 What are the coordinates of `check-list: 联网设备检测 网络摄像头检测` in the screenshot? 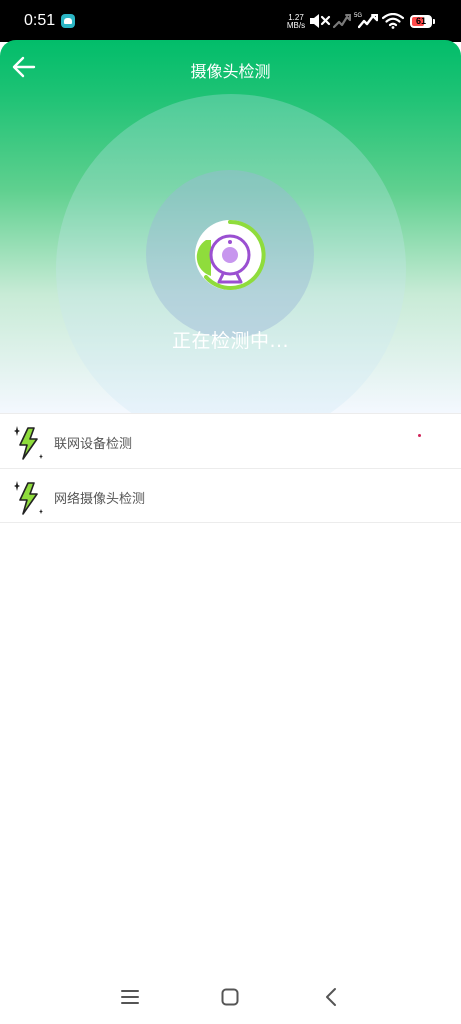 It's located at (230, 468).